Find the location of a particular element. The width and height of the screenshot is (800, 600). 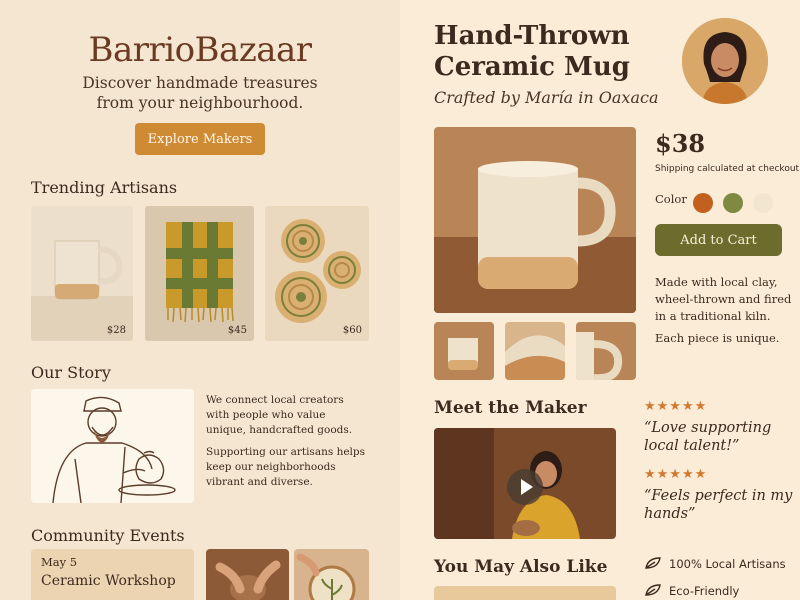

product-tile-textile: $45 is located at coordinates (199, 273).